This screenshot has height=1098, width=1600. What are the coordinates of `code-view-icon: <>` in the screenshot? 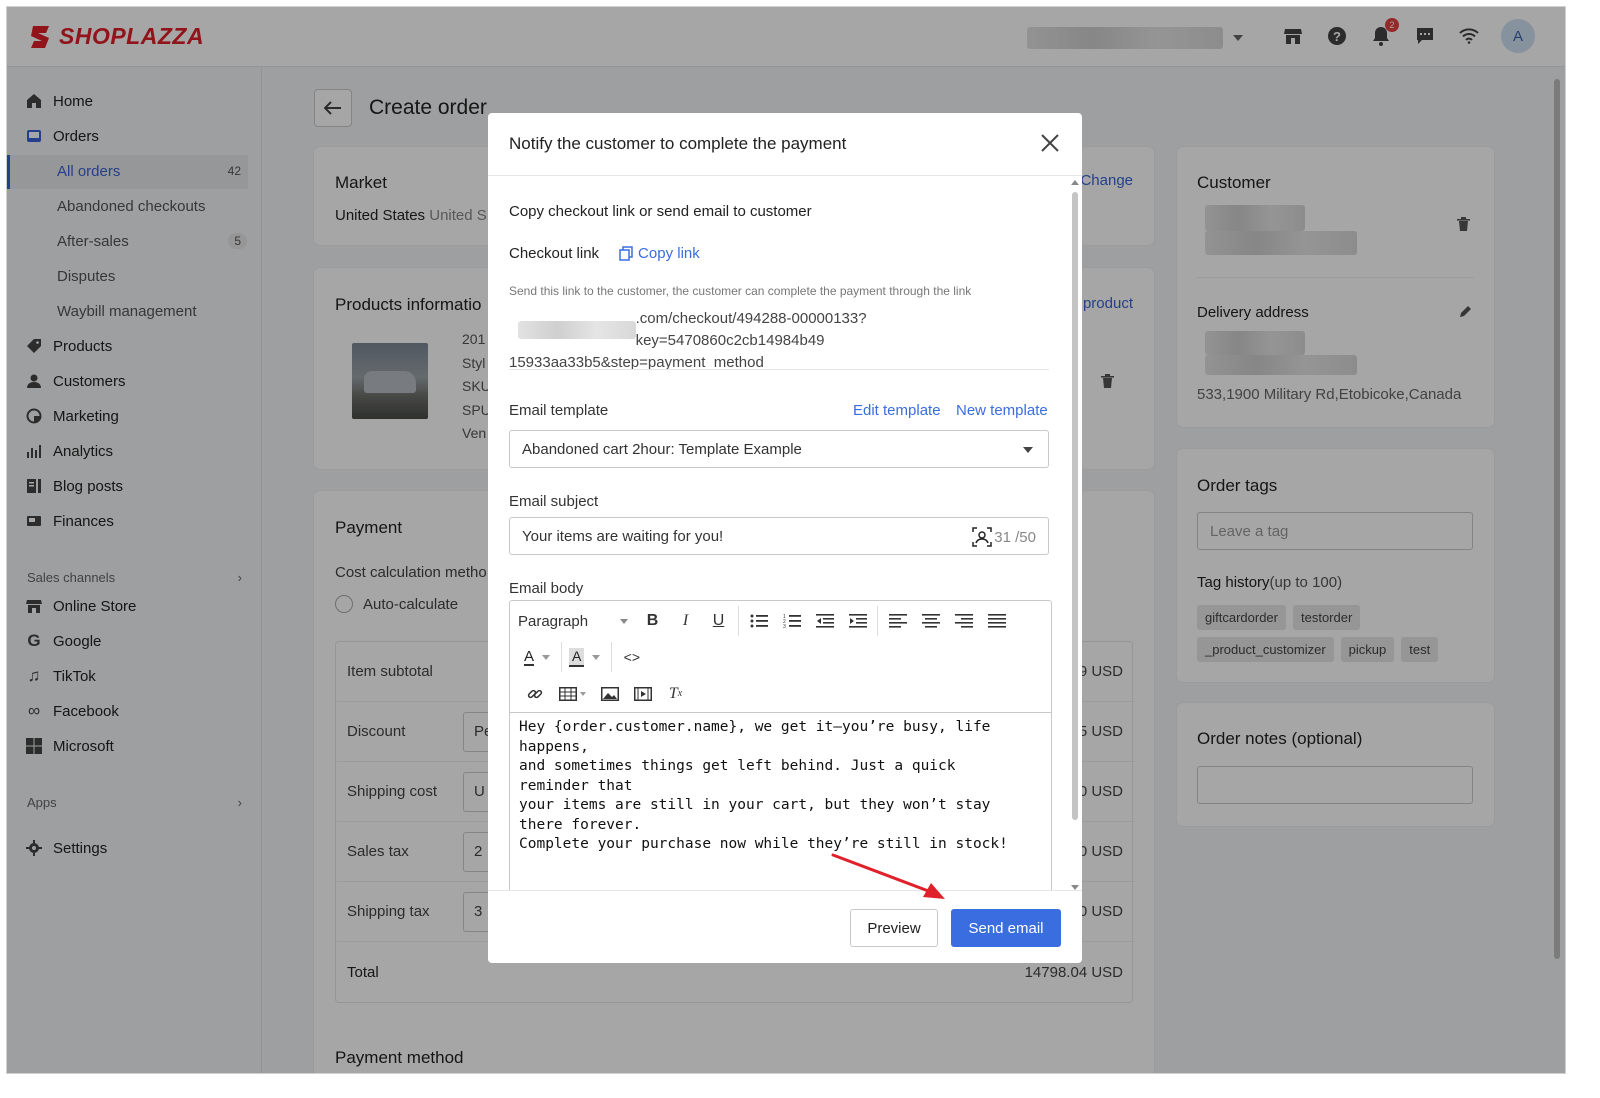 It's located at (631, 657).